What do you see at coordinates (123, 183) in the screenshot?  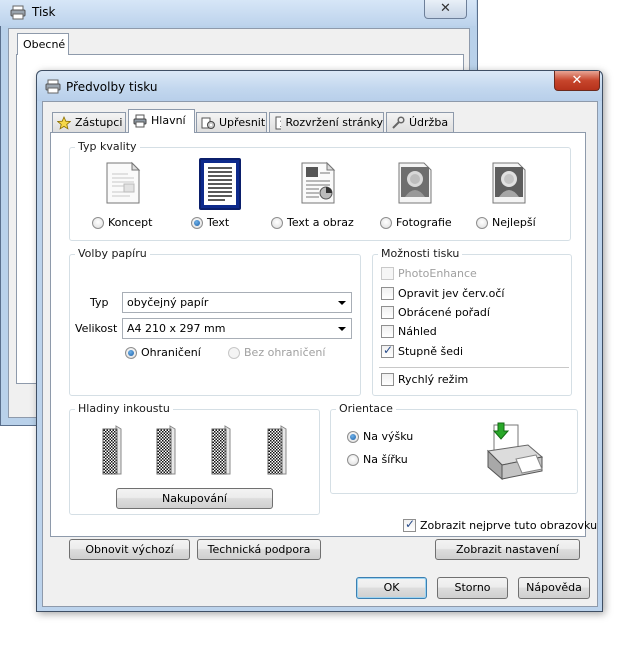 I see `draft-page-icon` at bounding box center [123, 183].